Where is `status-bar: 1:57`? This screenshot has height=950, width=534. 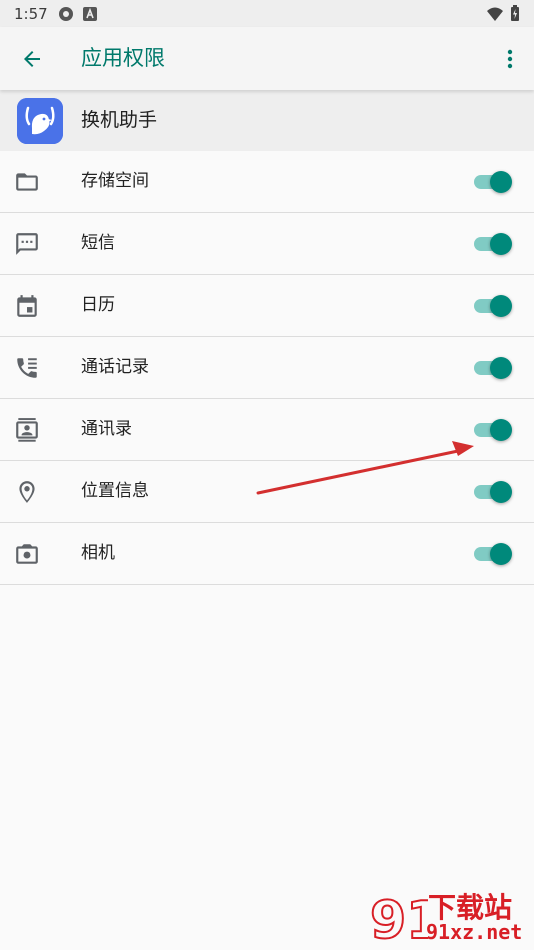
status-bar: 1:57 is located at coordinates (267, 13).